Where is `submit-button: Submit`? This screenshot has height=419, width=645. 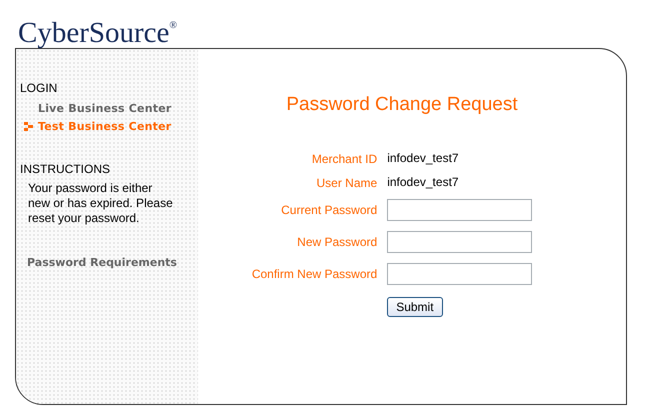
submit-button: Submit is located at coordinates (415, 307).